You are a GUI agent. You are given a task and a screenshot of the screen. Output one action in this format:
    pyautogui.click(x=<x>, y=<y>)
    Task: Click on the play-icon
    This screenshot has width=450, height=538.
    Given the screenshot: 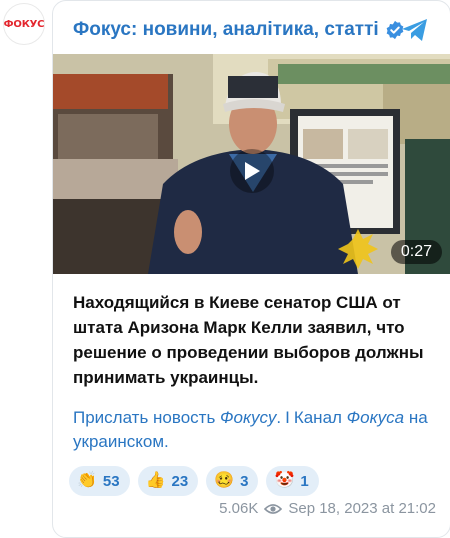 What is the action you would take?
    pyautogui.click(x=252, y=171)
    